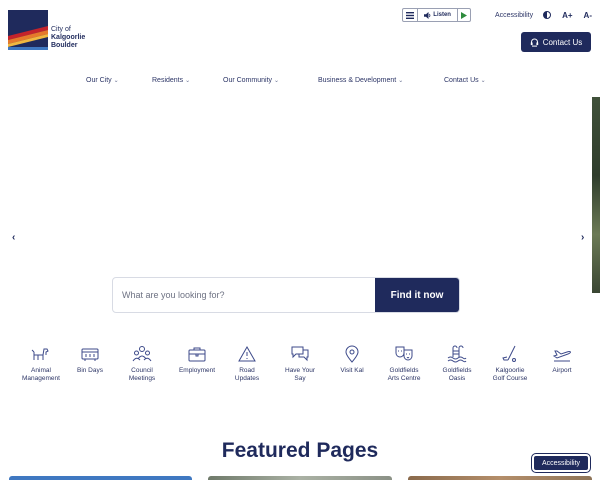  I want to click on people-icon, so click(142, 354).